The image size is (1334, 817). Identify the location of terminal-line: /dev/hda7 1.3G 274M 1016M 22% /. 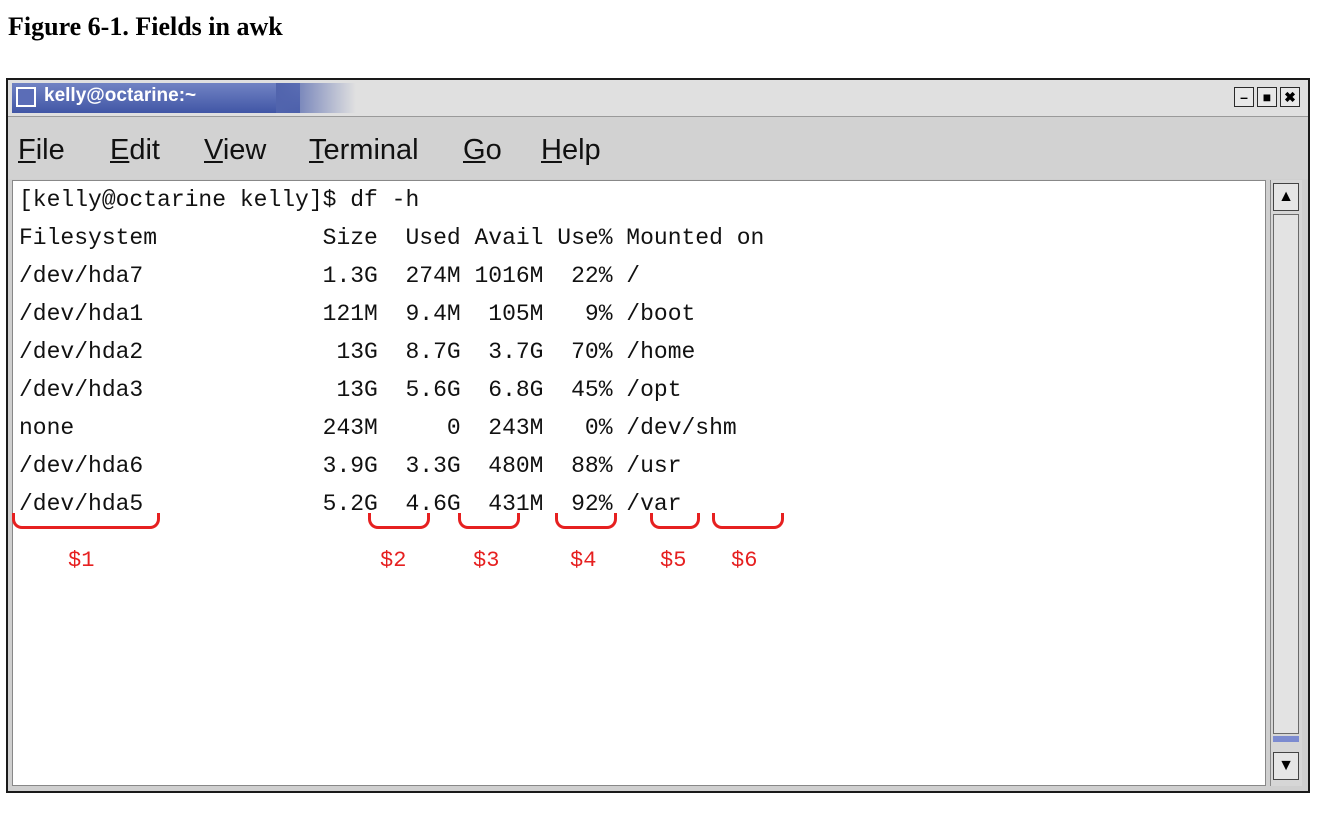
(330, 276).